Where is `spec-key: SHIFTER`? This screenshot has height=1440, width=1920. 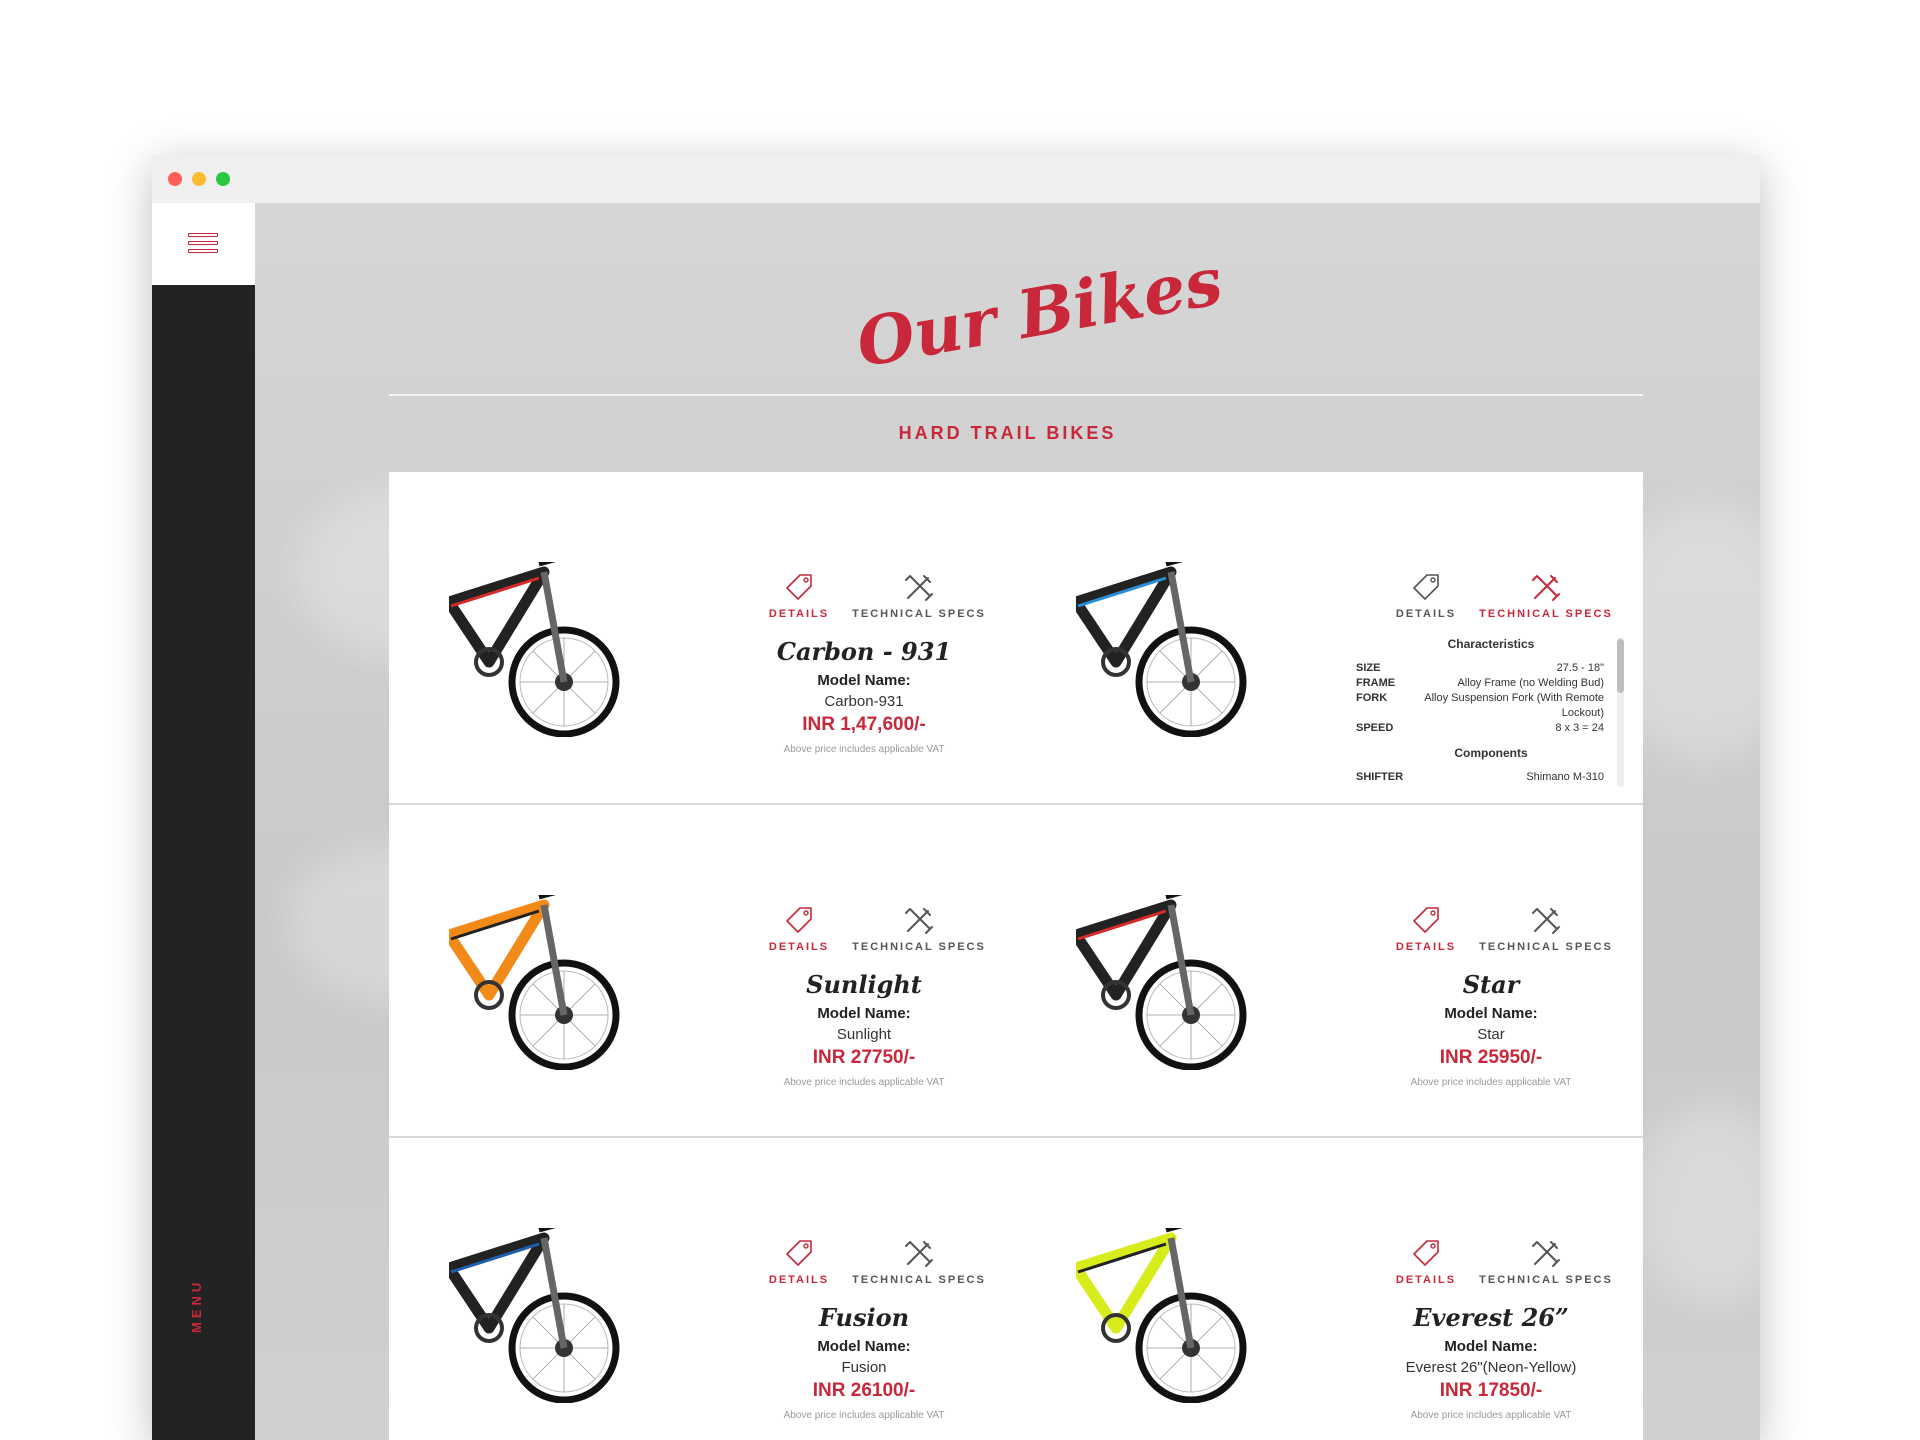
spec-key: SHIFTER is located at coordinates (1380, 777).